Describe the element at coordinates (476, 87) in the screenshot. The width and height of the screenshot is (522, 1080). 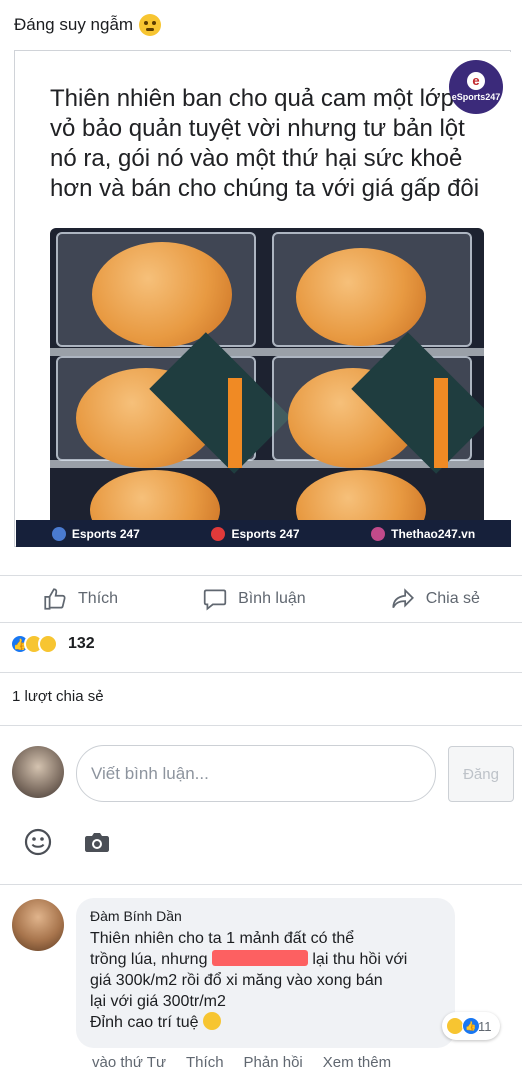
I see `esports-badge-icon: e eSports247` at that location.